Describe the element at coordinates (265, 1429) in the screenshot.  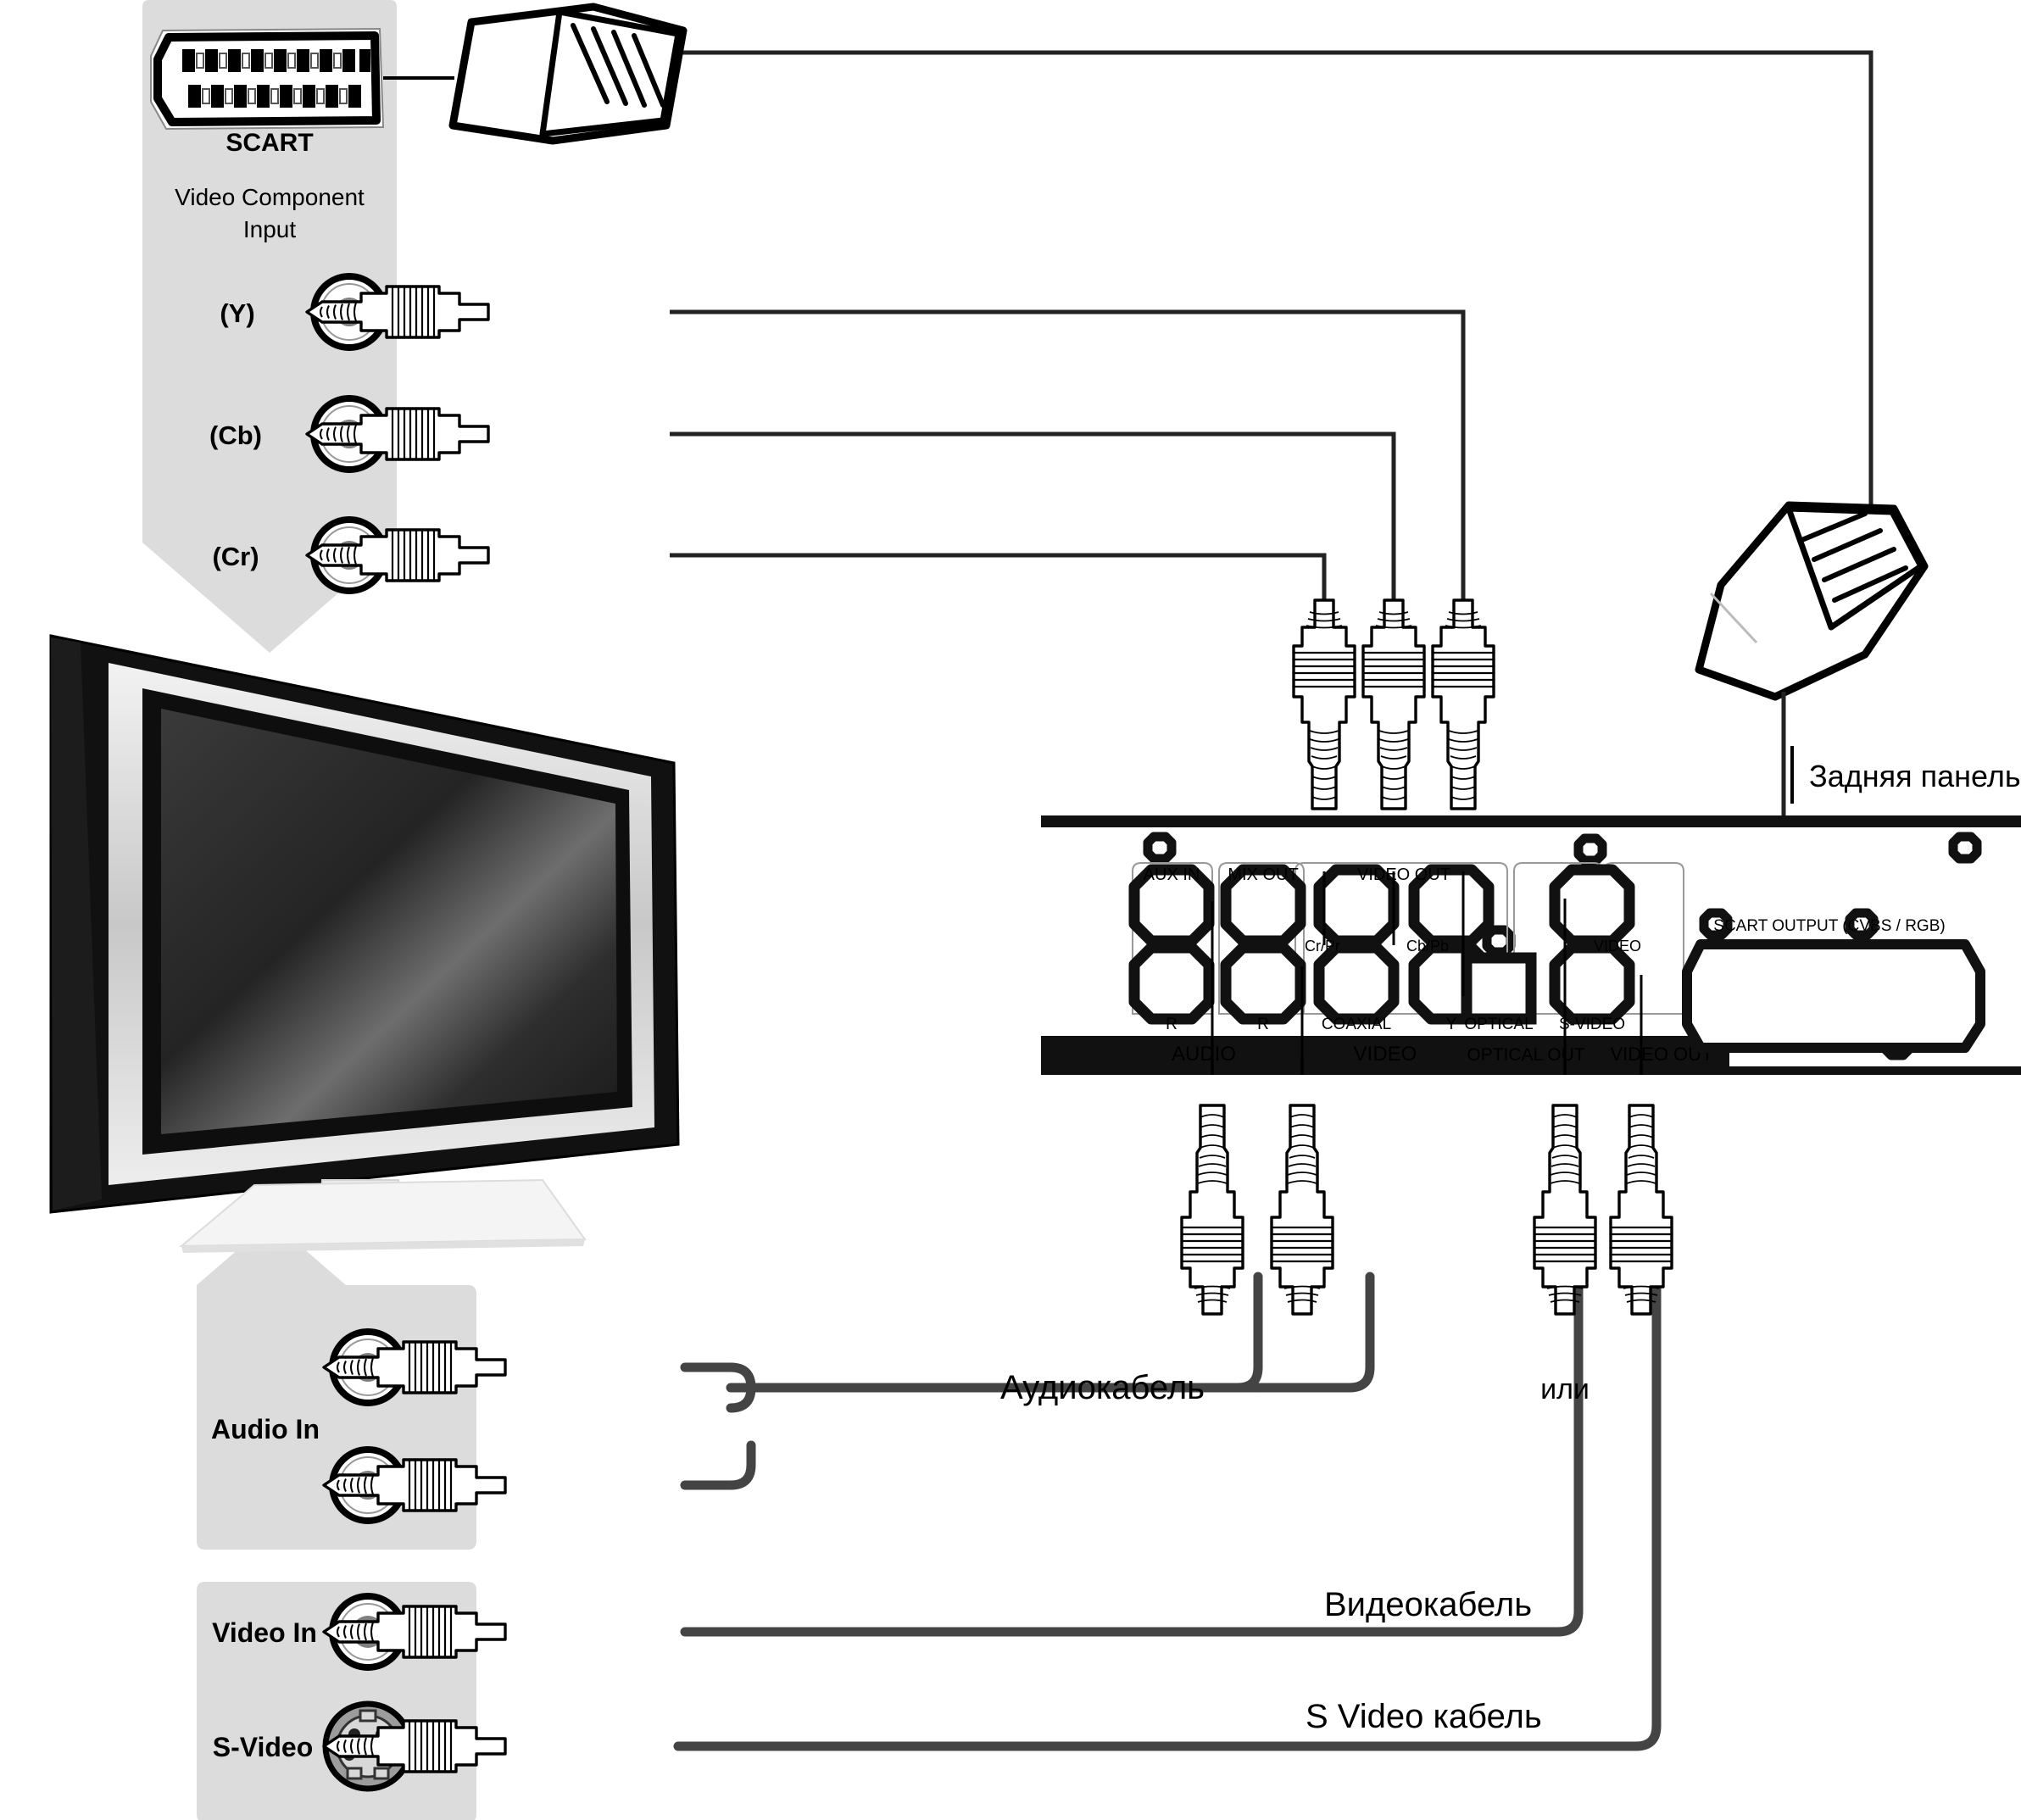
I see `audio-in-label: Audio In` at that location.